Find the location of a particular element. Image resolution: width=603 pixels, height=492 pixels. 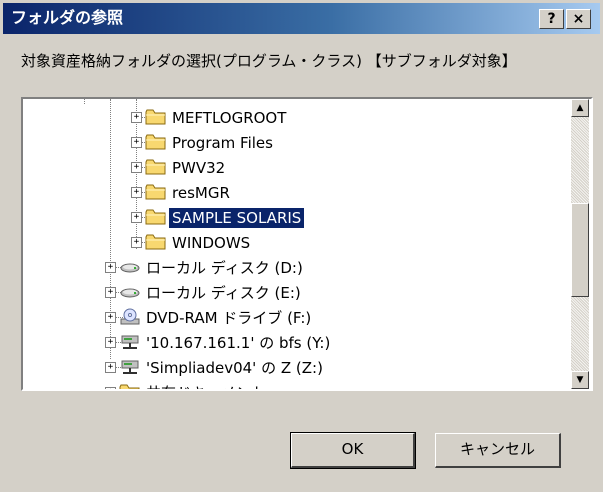

scroll-thumb is located at coordinates (580, 250).